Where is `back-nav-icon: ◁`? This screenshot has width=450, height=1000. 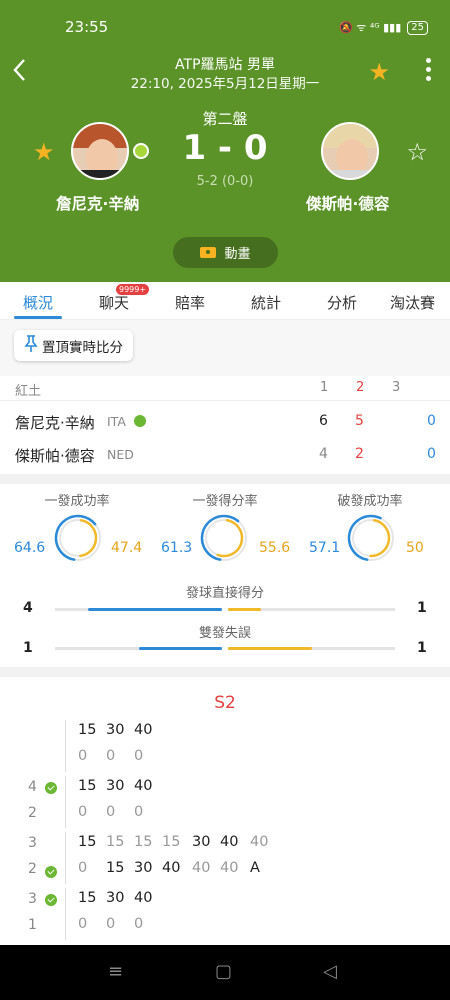 back-nav-icon: ◁ is located at coordinates (330, 971).